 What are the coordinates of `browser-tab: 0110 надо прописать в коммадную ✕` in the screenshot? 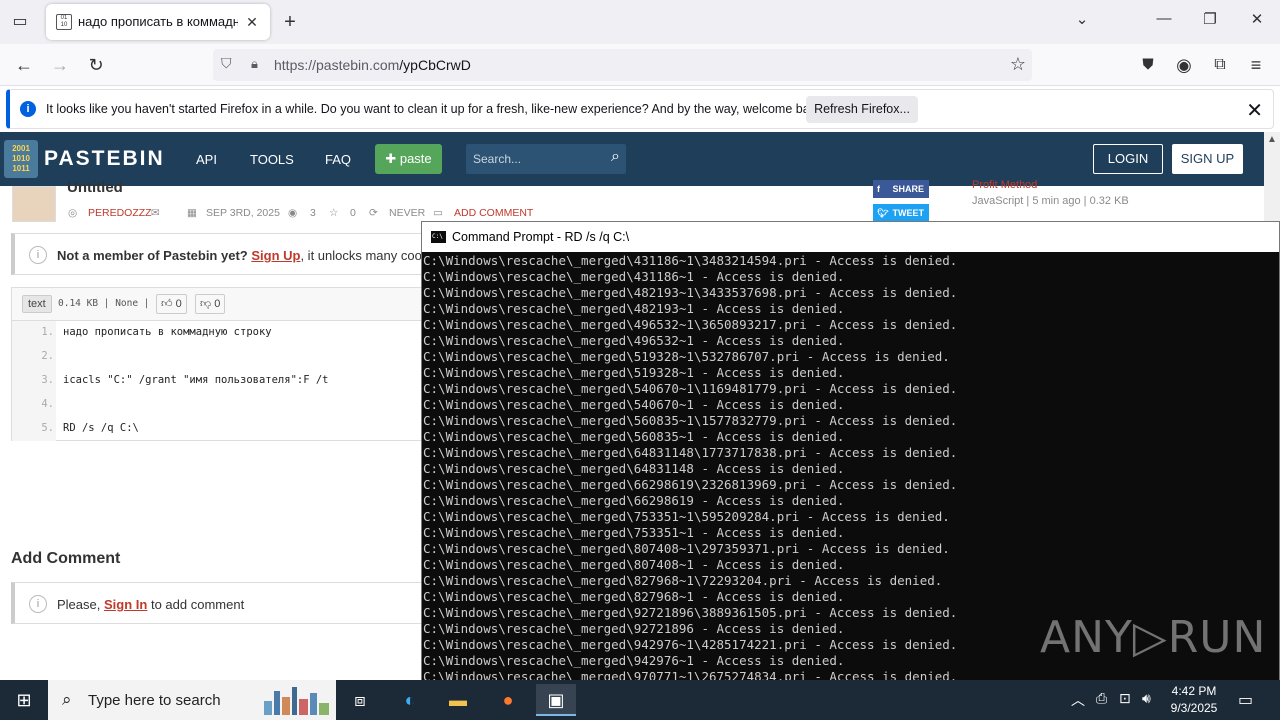 It's located at (158, 22).